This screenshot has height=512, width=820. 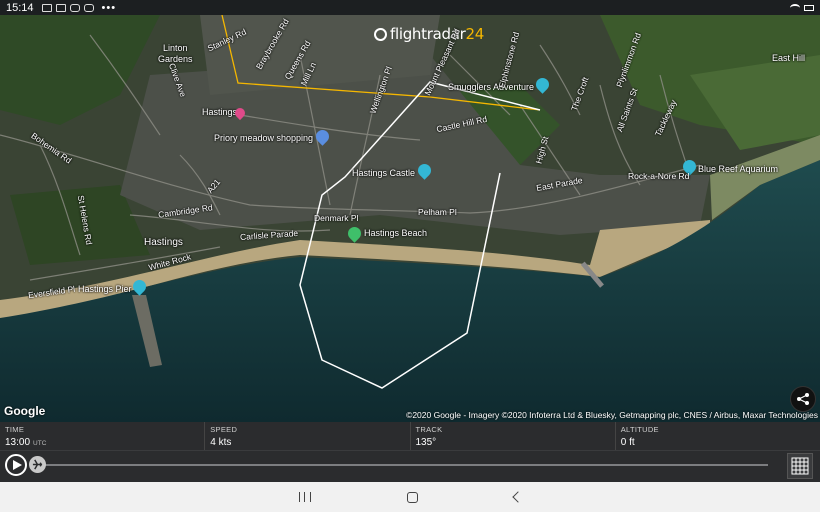 What do you see at coordinates (627, 442) in the screenshot?
I see `altitude-value: 0 ft` at bounding box center [627, 442].